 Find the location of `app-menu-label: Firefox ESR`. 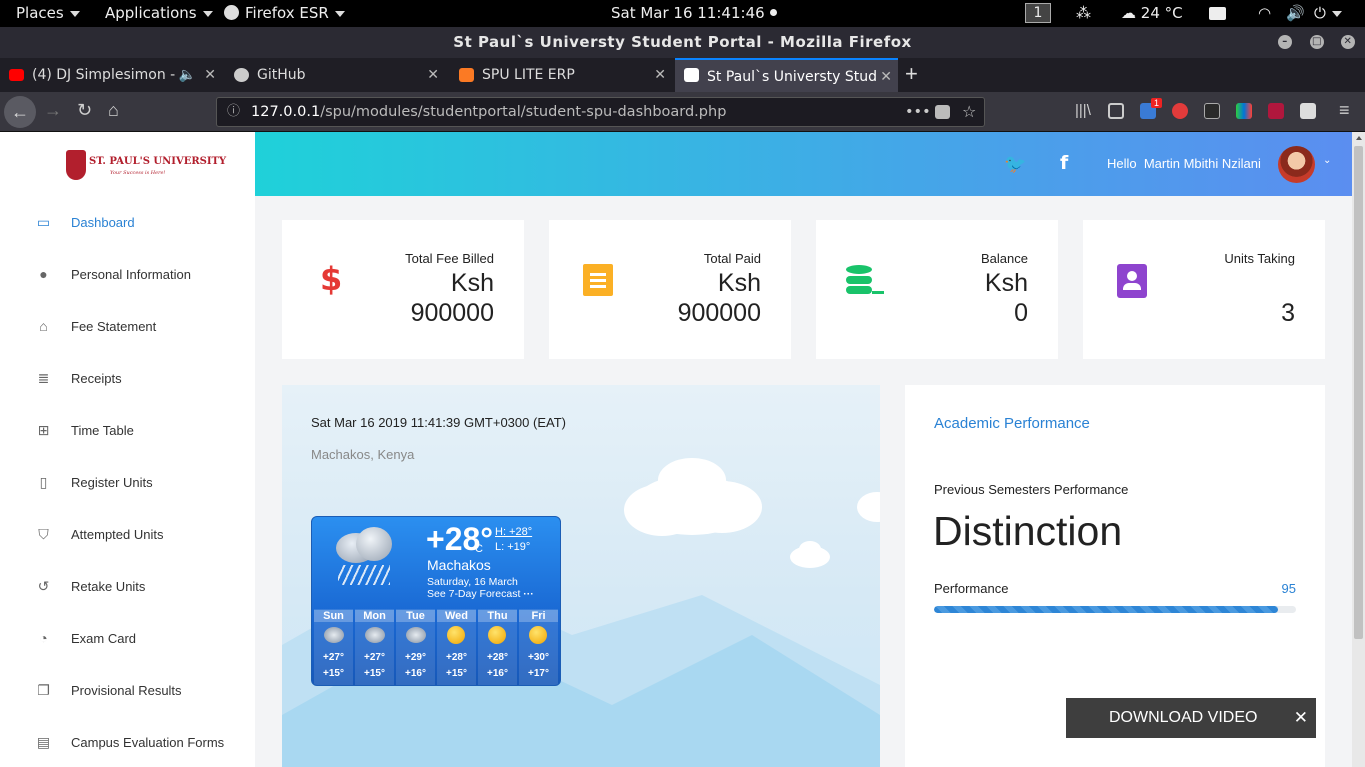

app-menu-label: Firefox ESR is located at coordinates (287, 13).